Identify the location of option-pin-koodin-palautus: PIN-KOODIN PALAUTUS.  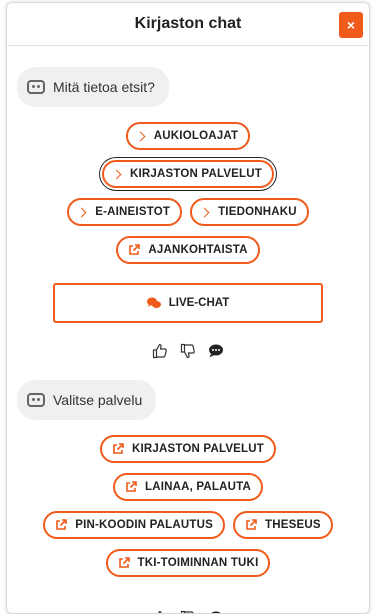
(134, 525).